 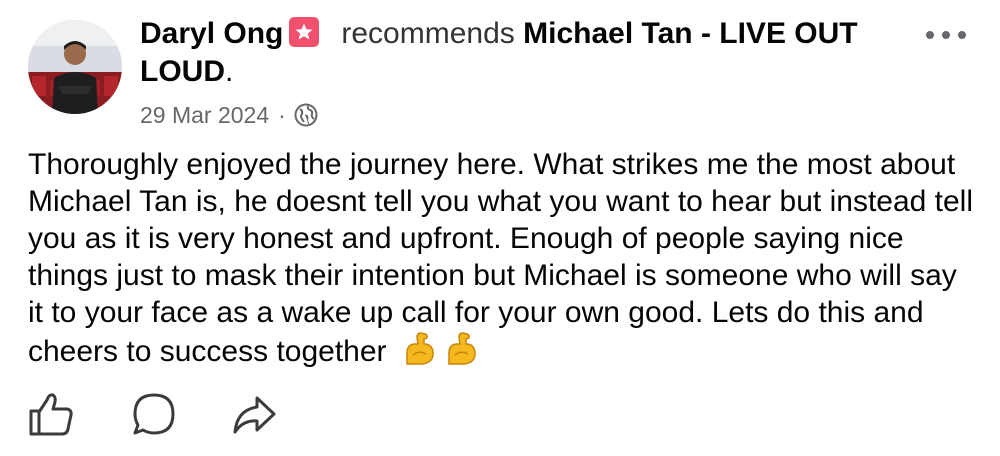 I want to click on share-arrow-icon, so click(x=254, y=415).